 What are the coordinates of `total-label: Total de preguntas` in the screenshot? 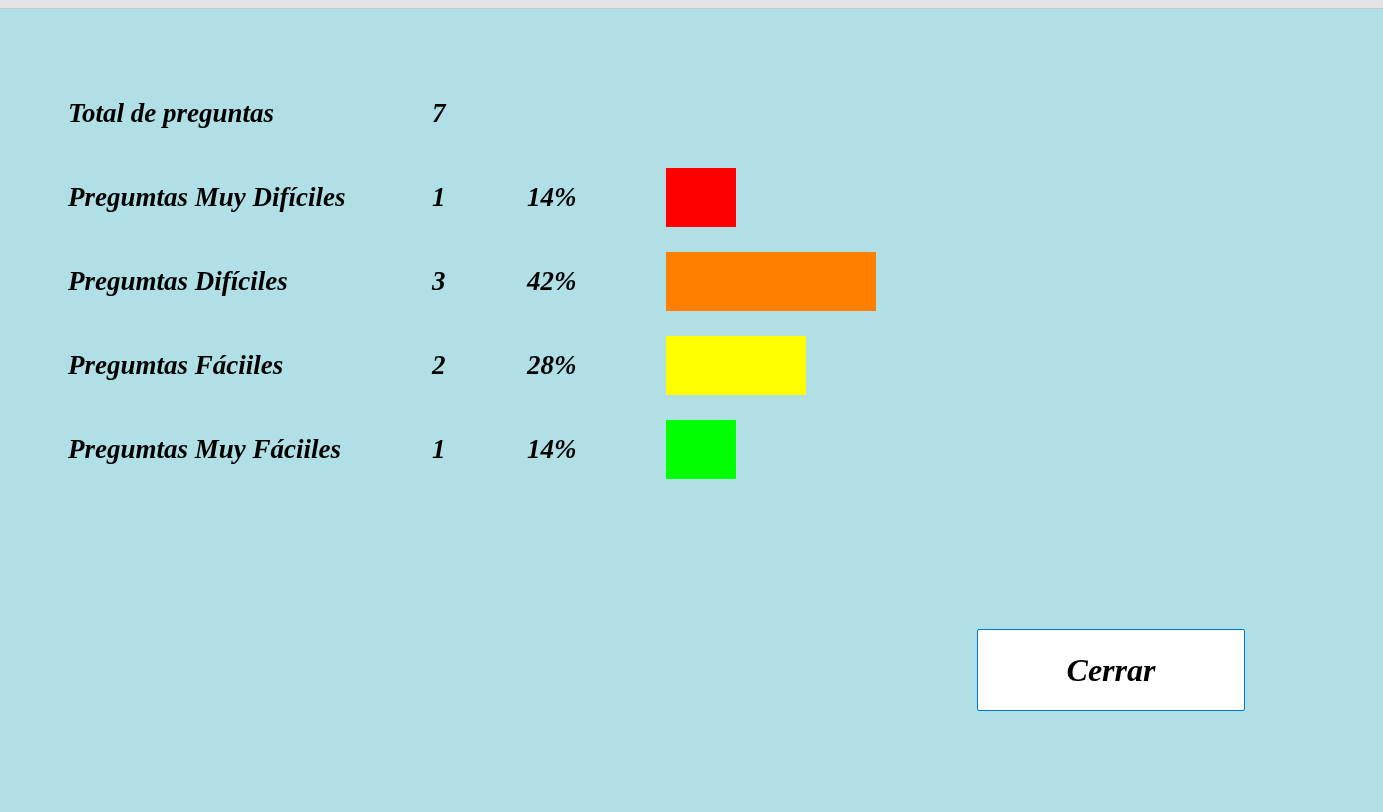 It's located at (172, 113).